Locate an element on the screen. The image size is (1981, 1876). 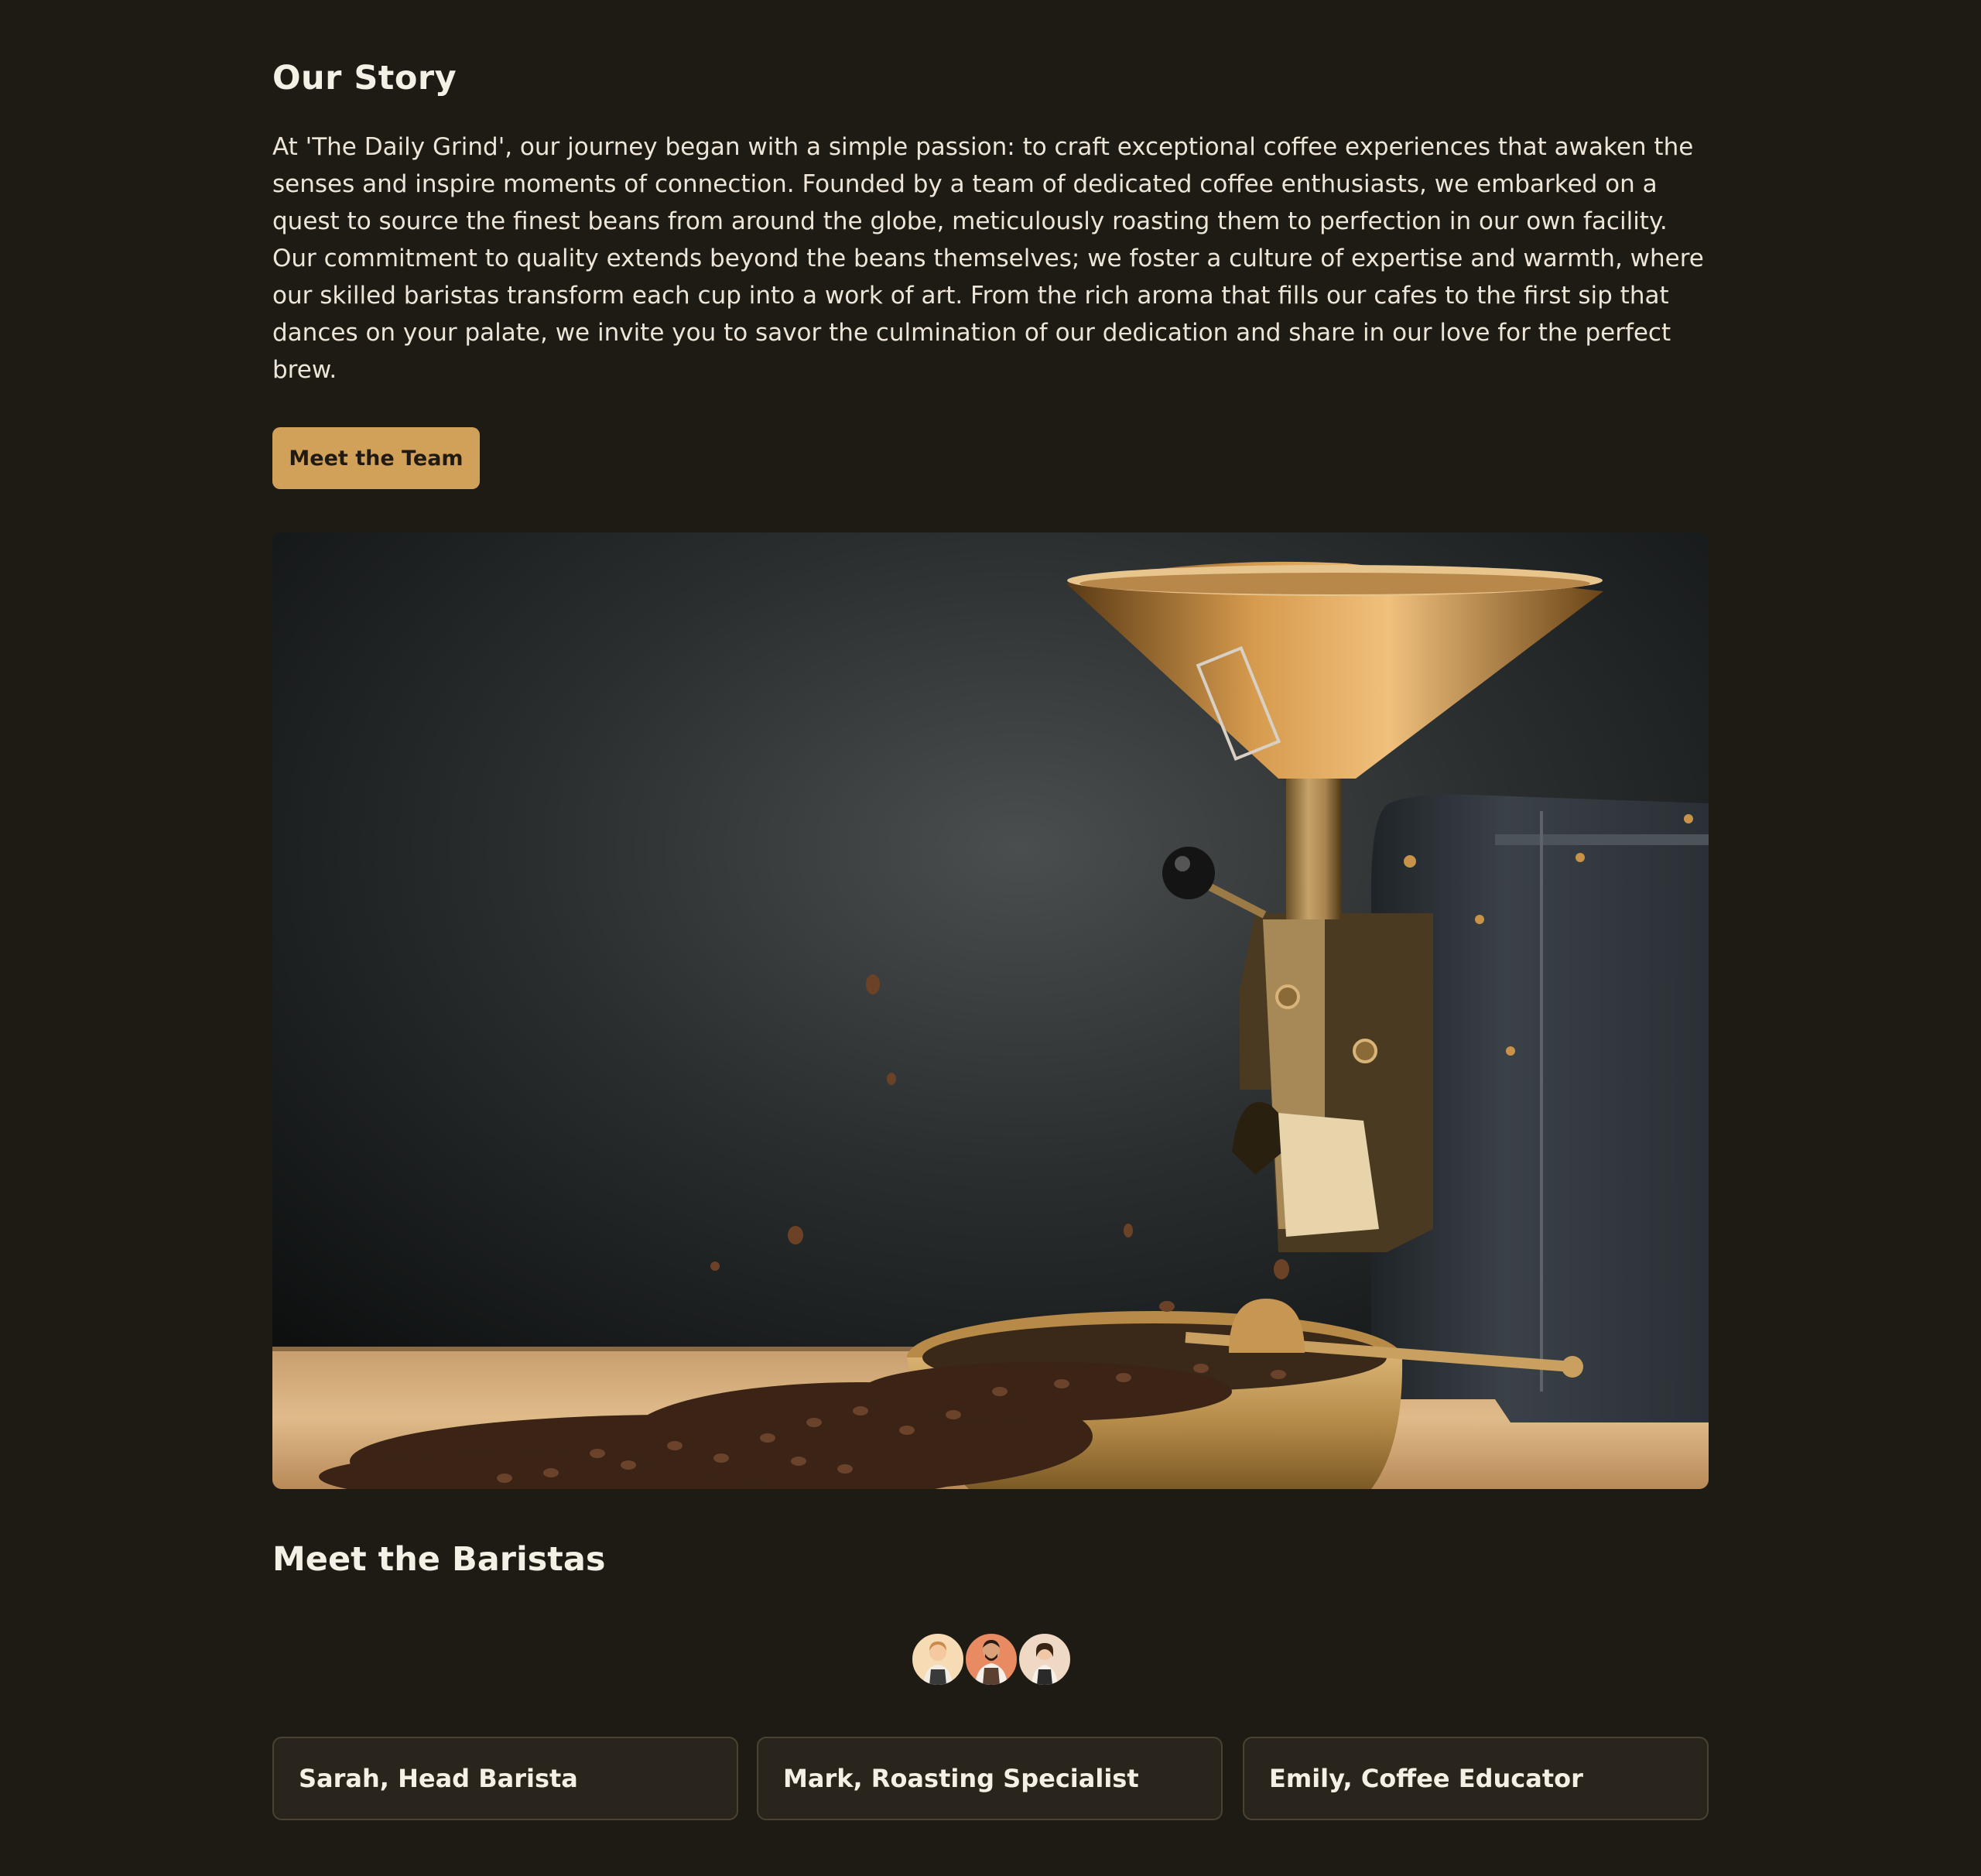
barista-avatar-male is located at coordinates (991, 1659).